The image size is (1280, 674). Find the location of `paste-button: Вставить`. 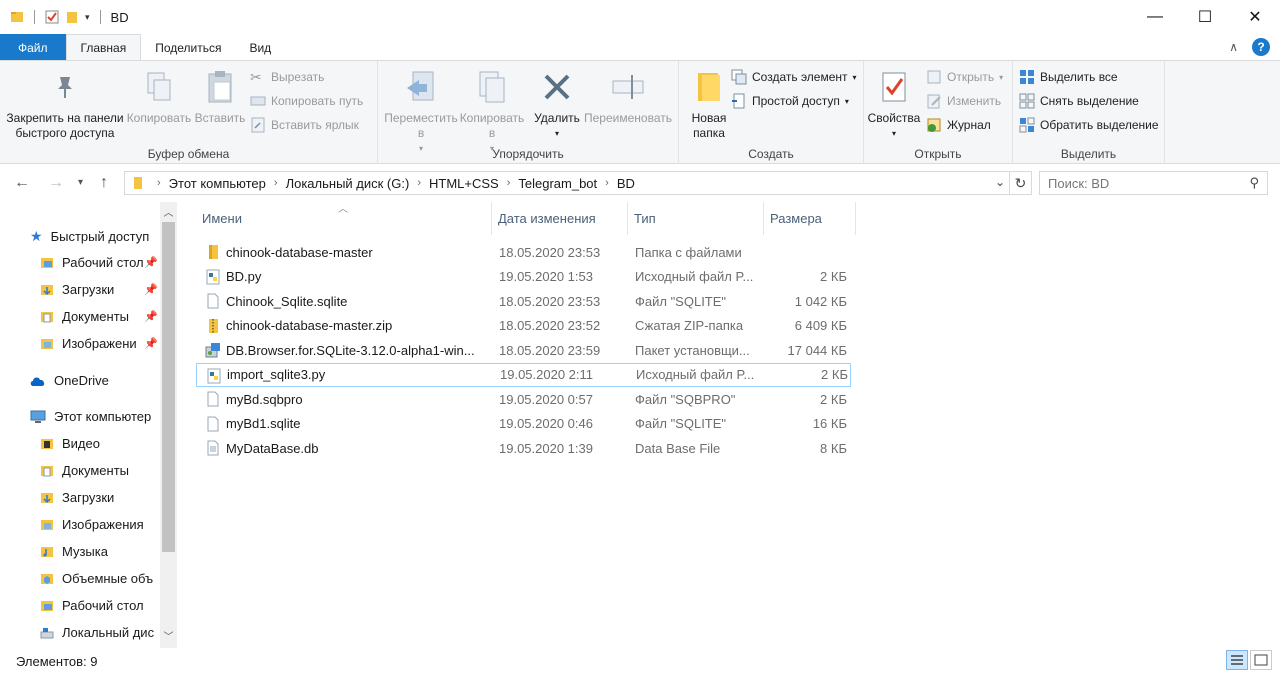

paste-button: Вставить is located at coordinates (220, 96).